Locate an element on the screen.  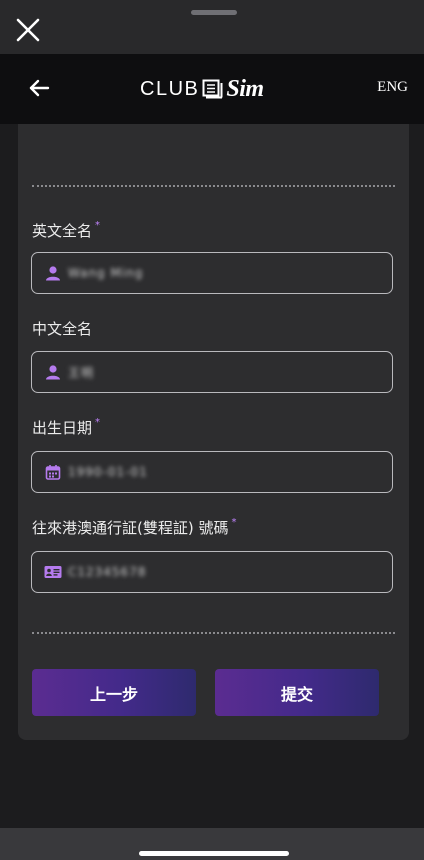
arrow-left-icon is located at coordinates (39, 88).